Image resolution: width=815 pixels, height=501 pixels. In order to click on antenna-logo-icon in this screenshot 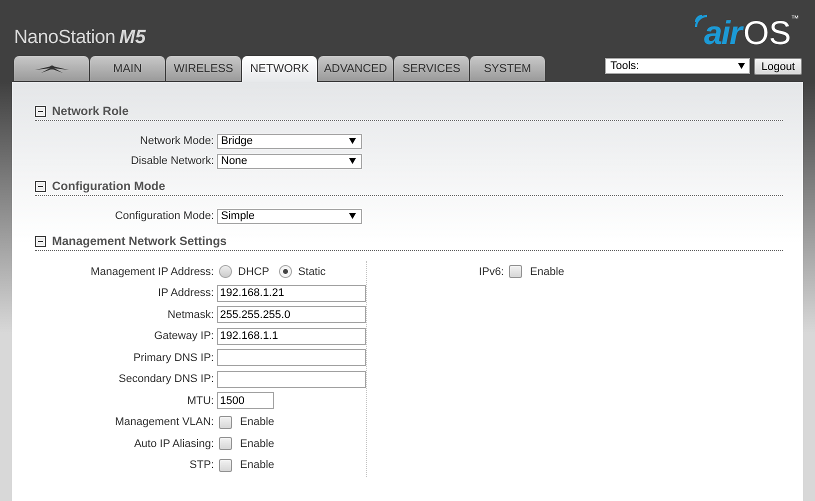, I will do `click(51, 69)`.